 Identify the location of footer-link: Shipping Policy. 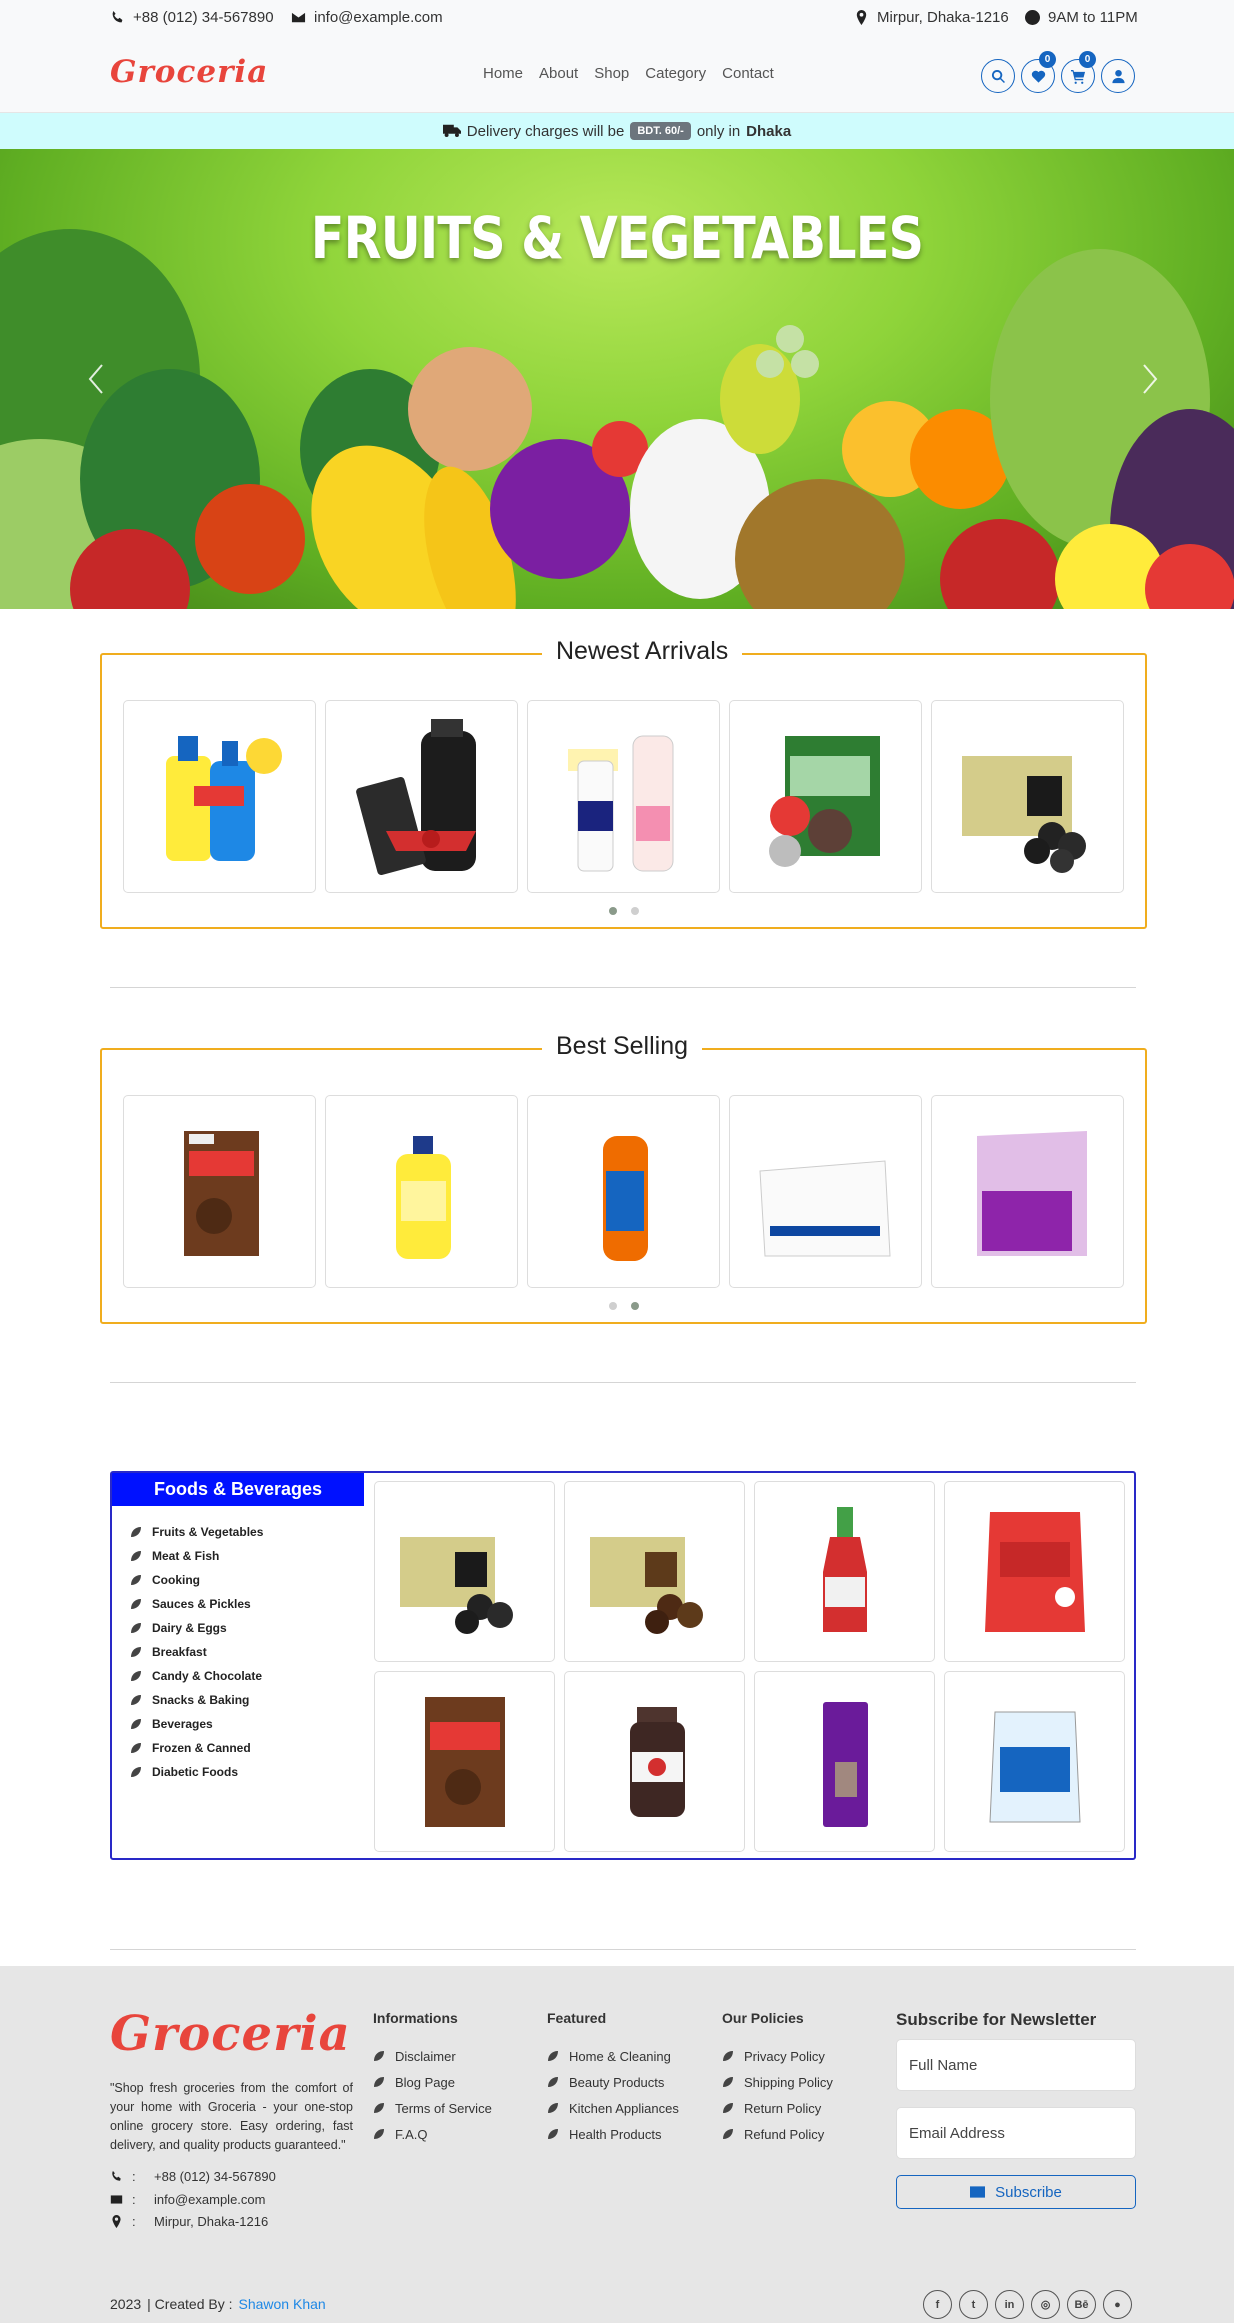
(777, 2082).